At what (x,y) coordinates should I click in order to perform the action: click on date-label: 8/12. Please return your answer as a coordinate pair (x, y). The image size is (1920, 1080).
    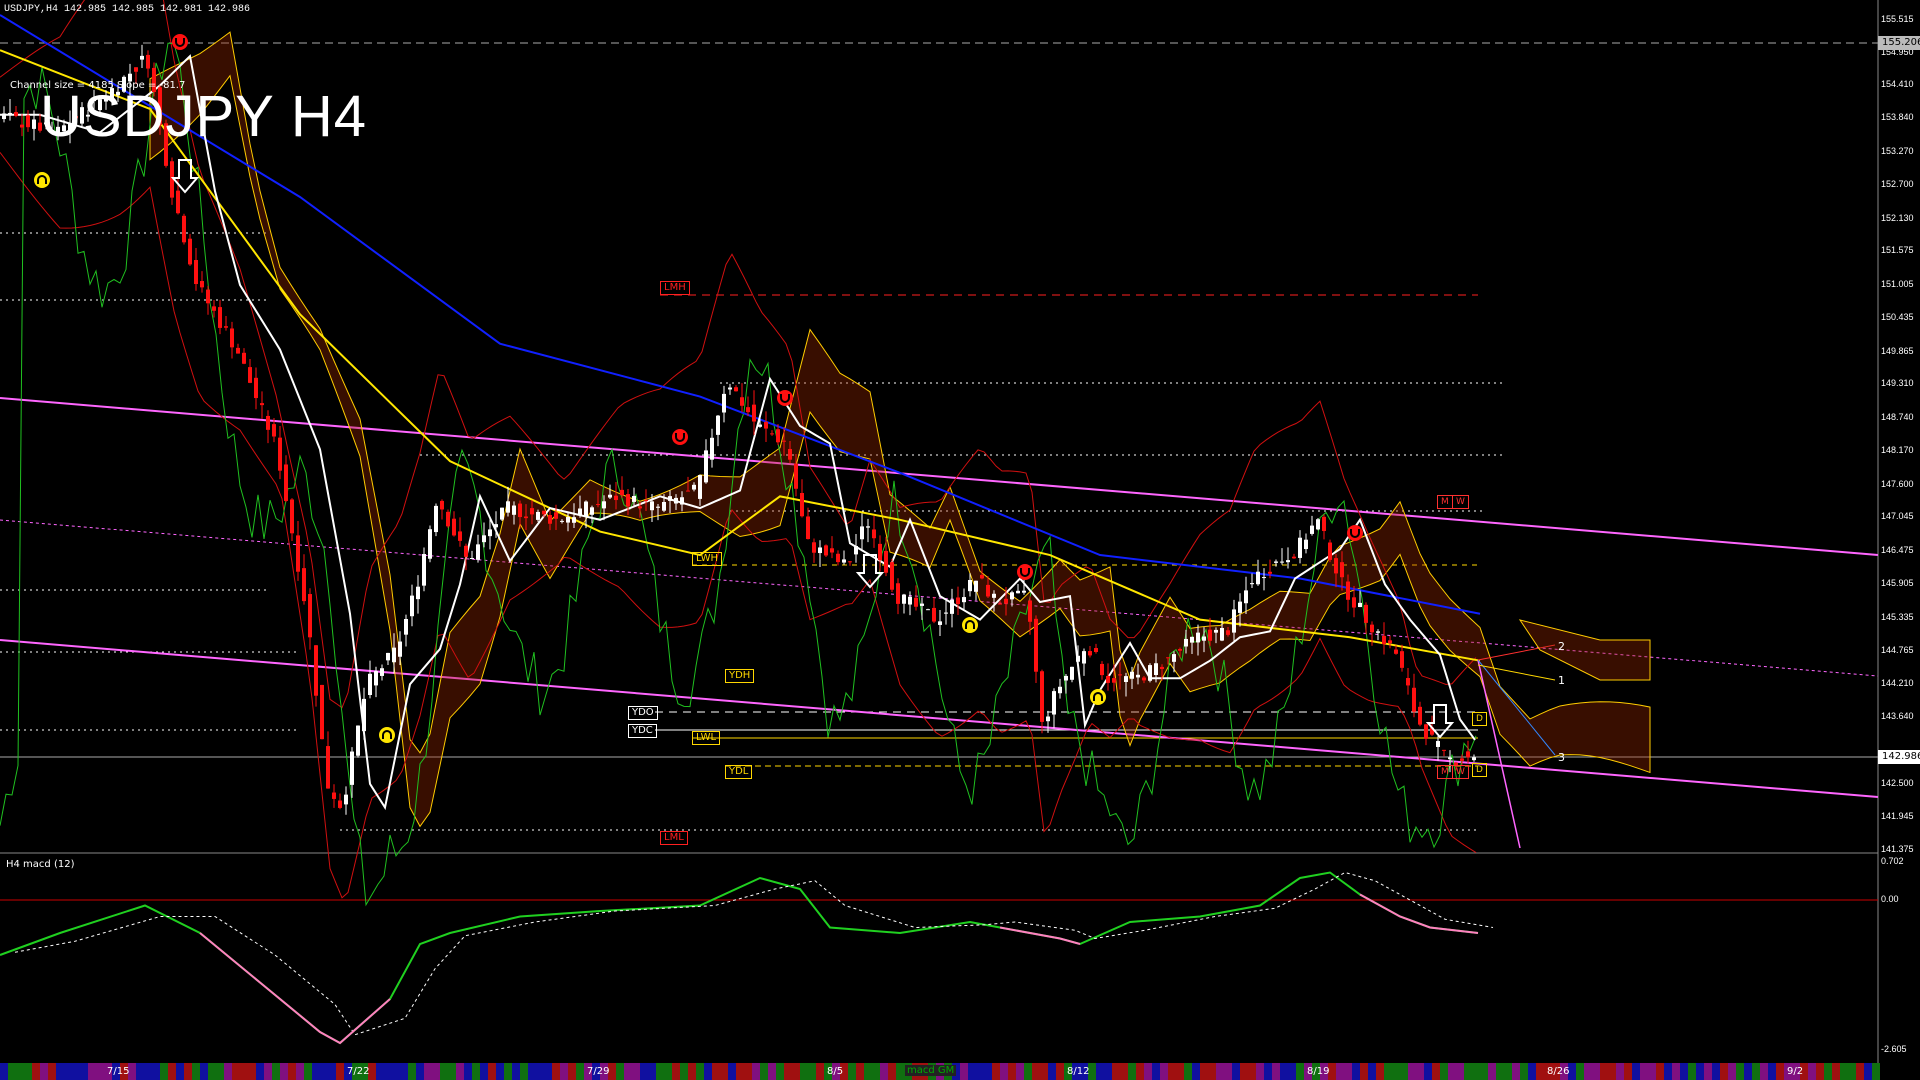
    Looking at the image, I should click on (1078, 1071).